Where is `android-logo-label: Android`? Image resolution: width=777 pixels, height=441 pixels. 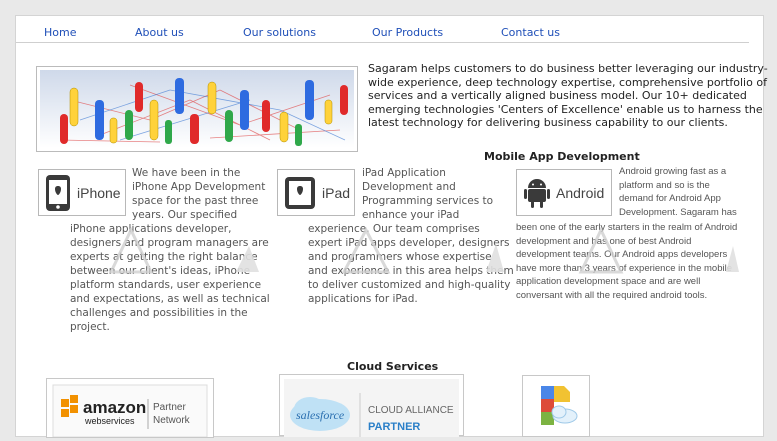 android-logo-label: Android is located at coordinates (580, 192).